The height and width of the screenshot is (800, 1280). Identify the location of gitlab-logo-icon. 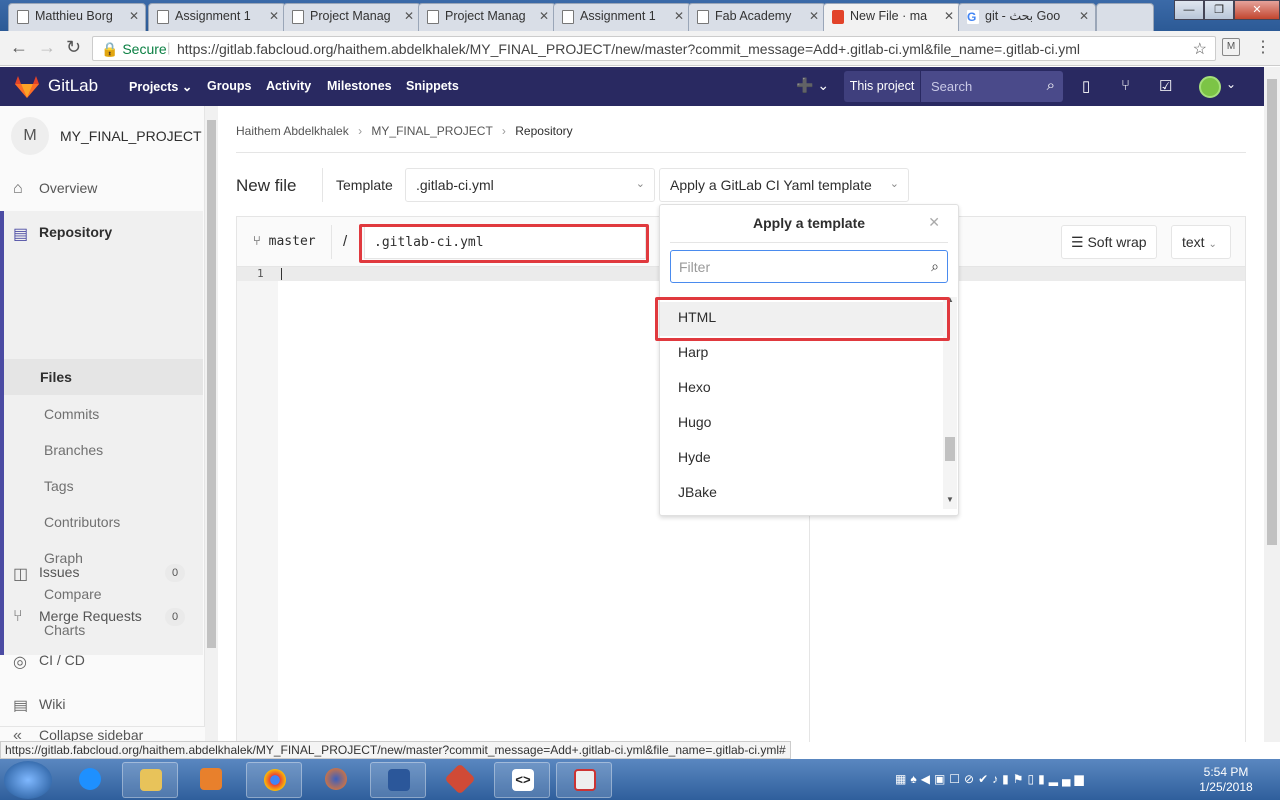
(27, 87).